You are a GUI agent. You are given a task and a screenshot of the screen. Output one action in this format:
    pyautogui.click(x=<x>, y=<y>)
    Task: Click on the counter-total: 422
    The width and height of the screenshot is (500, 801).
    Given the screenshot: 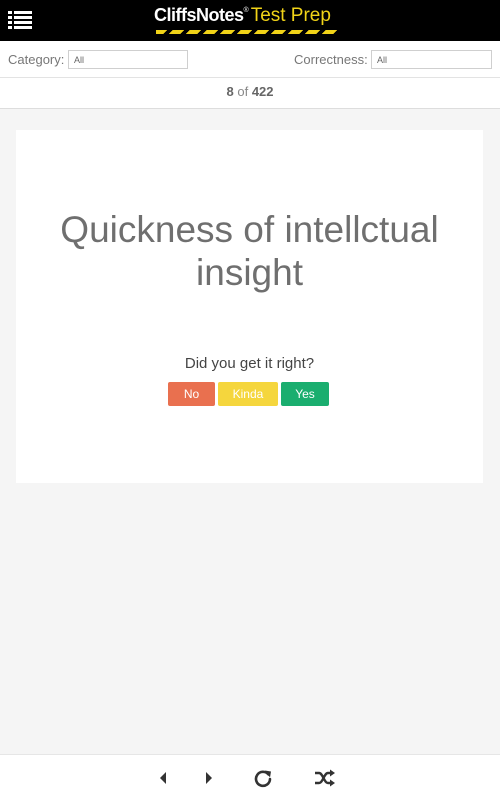 What is the action you would take?
    pyautogui.click(x=262, y=91)
    